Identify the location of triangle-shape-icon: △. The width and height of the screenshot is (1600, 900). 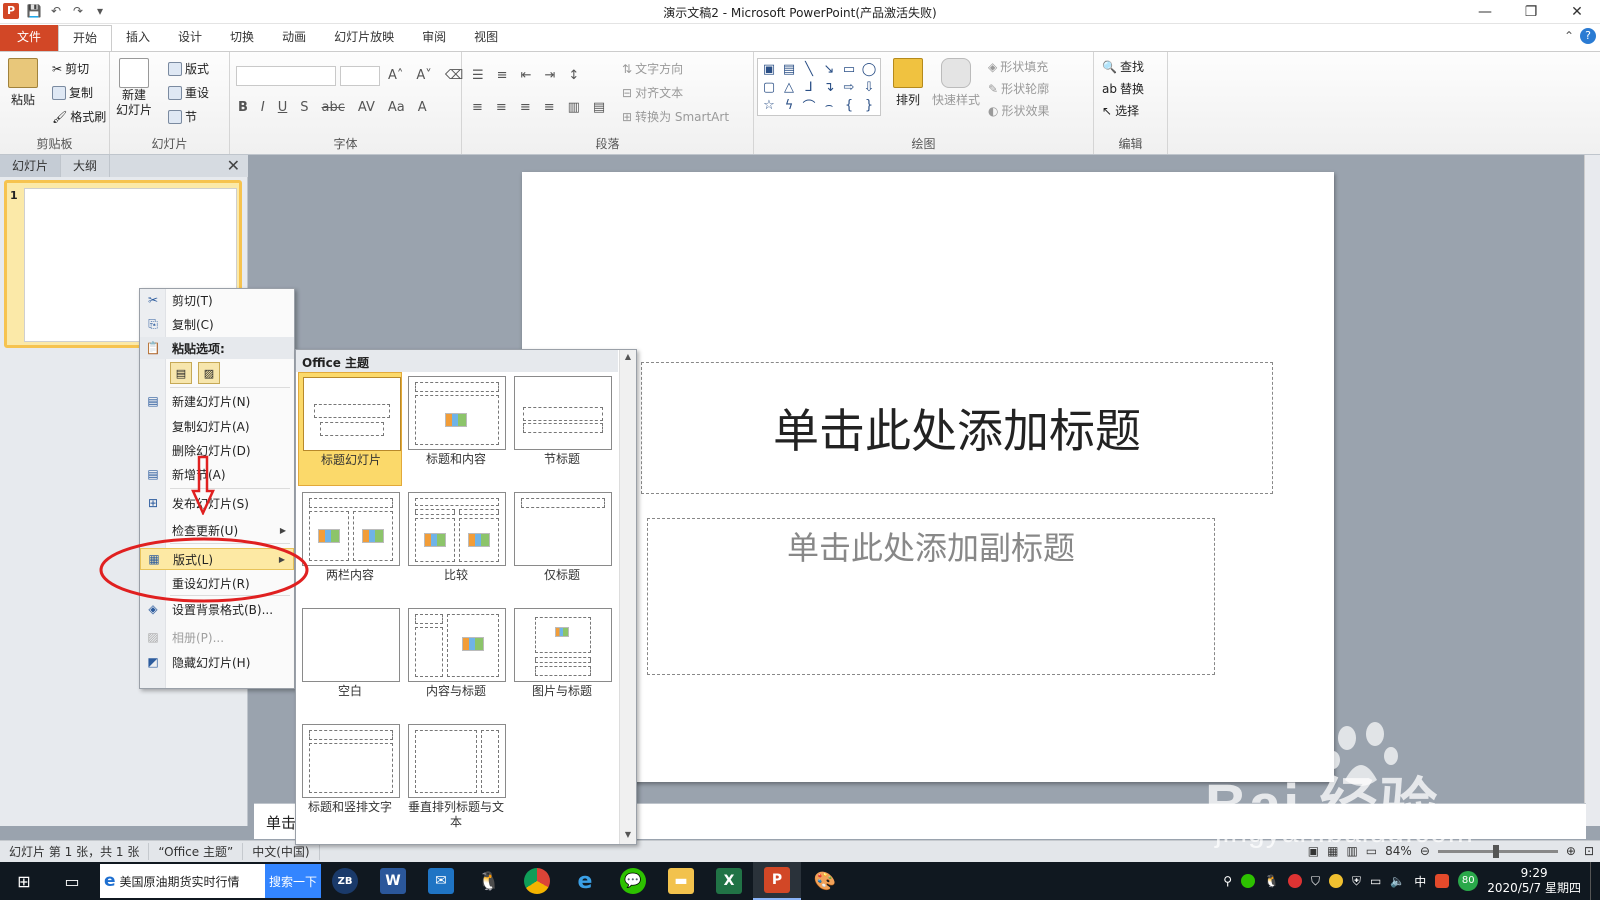
(789, 87).